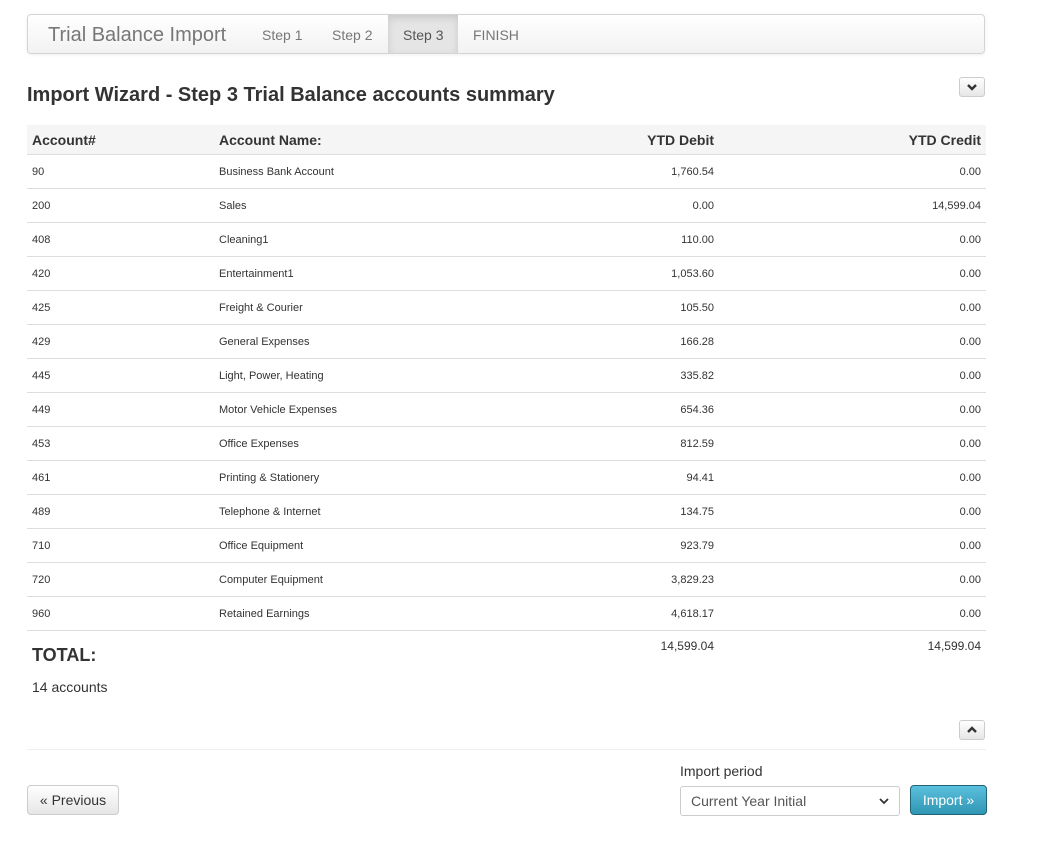  I want to click on total-credit: 14,599.04, so click(954, 646).